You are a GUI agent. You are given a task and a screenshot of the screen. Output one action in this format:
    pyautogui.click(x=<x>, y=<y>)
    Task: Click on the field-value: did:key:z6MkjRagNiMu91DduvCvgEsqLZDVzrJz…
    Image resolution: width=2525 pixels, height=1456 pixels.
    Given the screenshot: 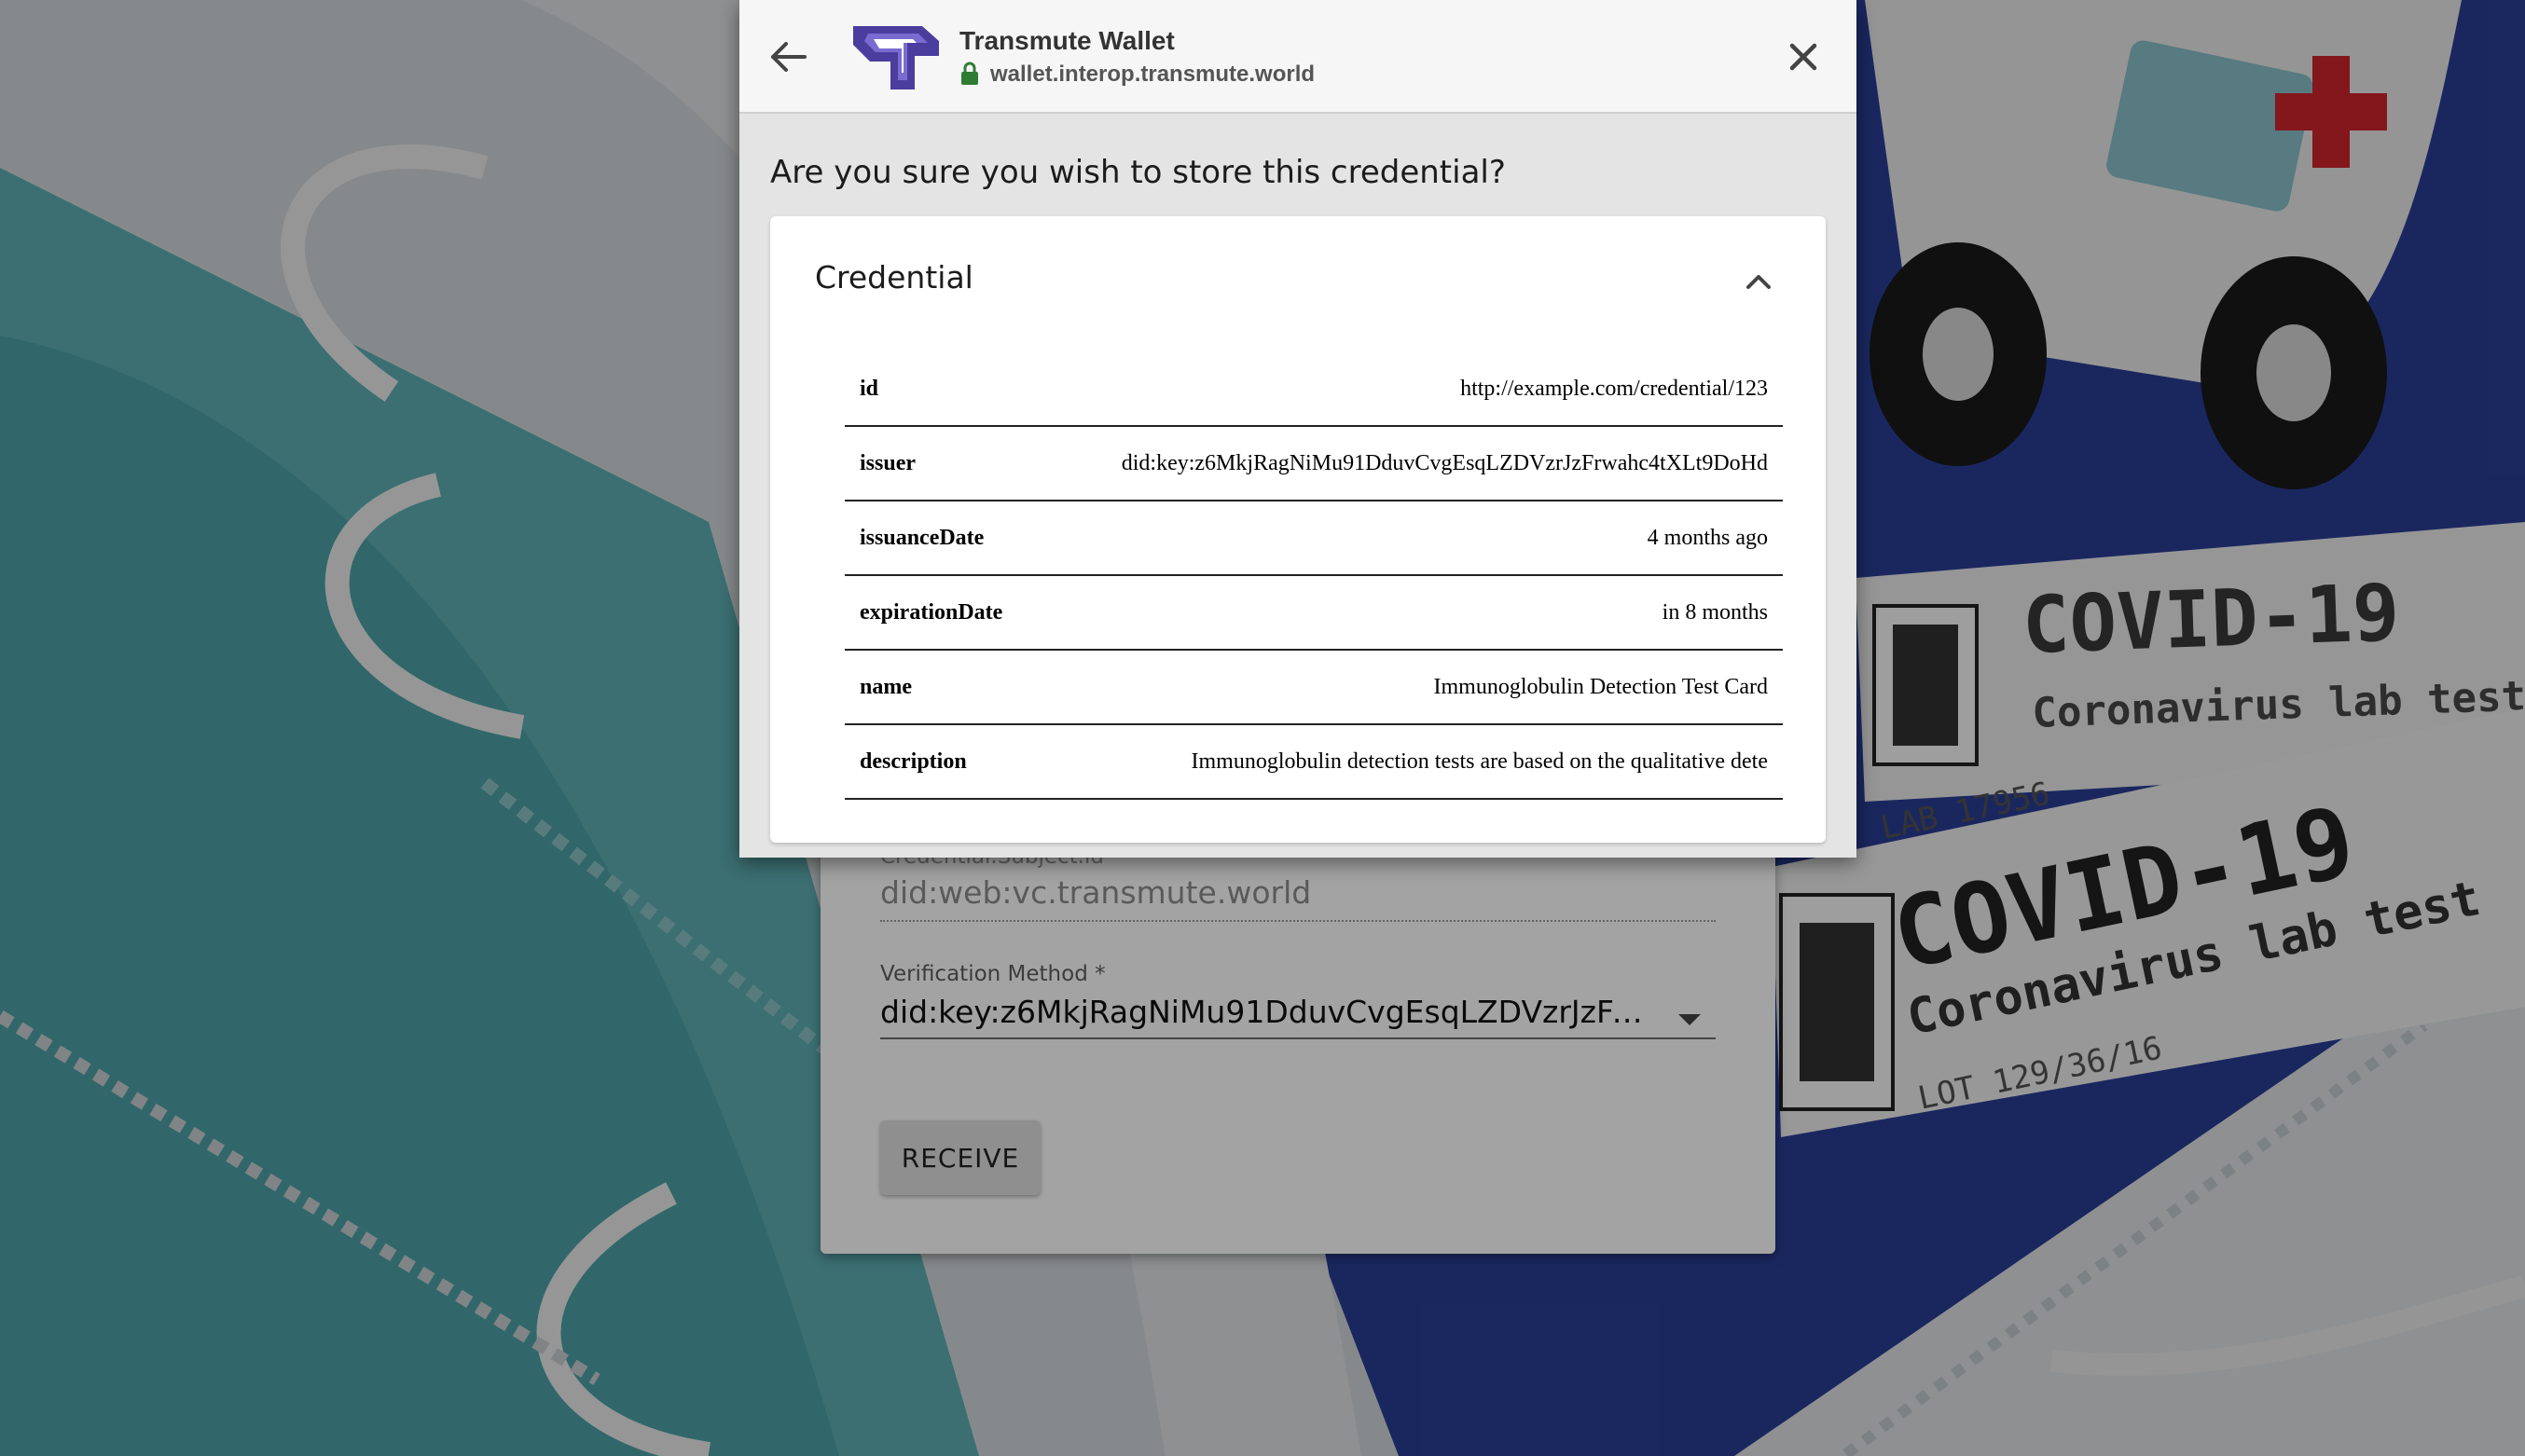 What is the action you would take?
    pyautogui.click(x=1412, y=463)
    